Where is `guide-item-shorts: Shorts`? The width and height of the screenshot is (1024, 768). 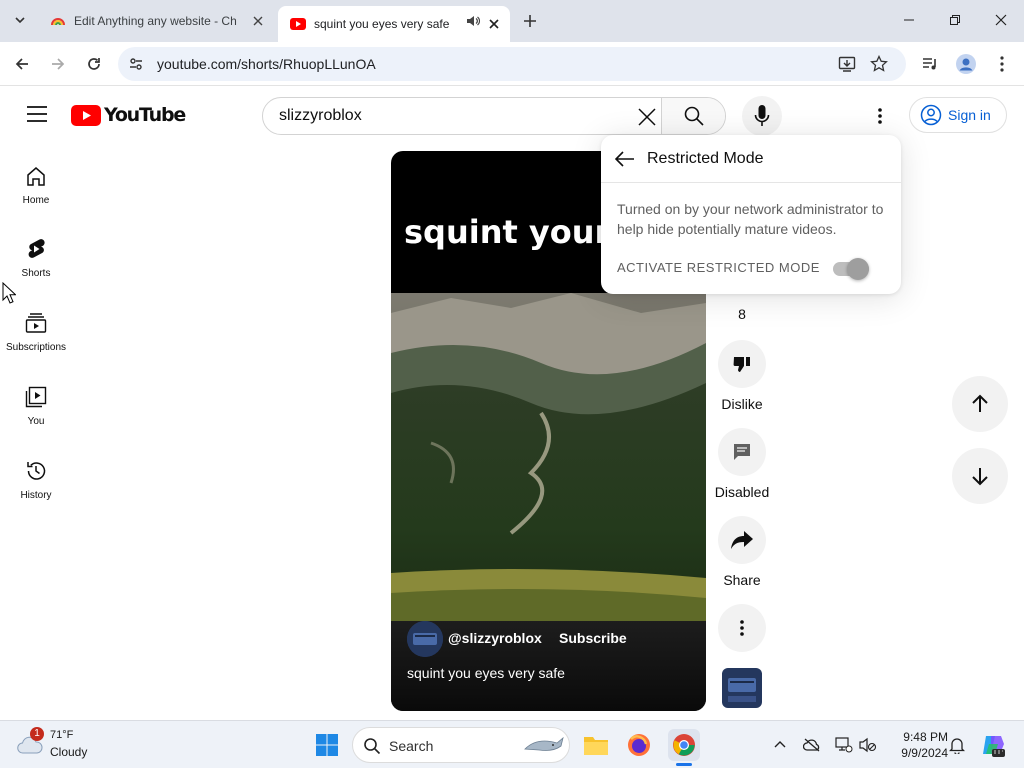
guide-item-shorts: Shorts is located at coordinates (36, 258).